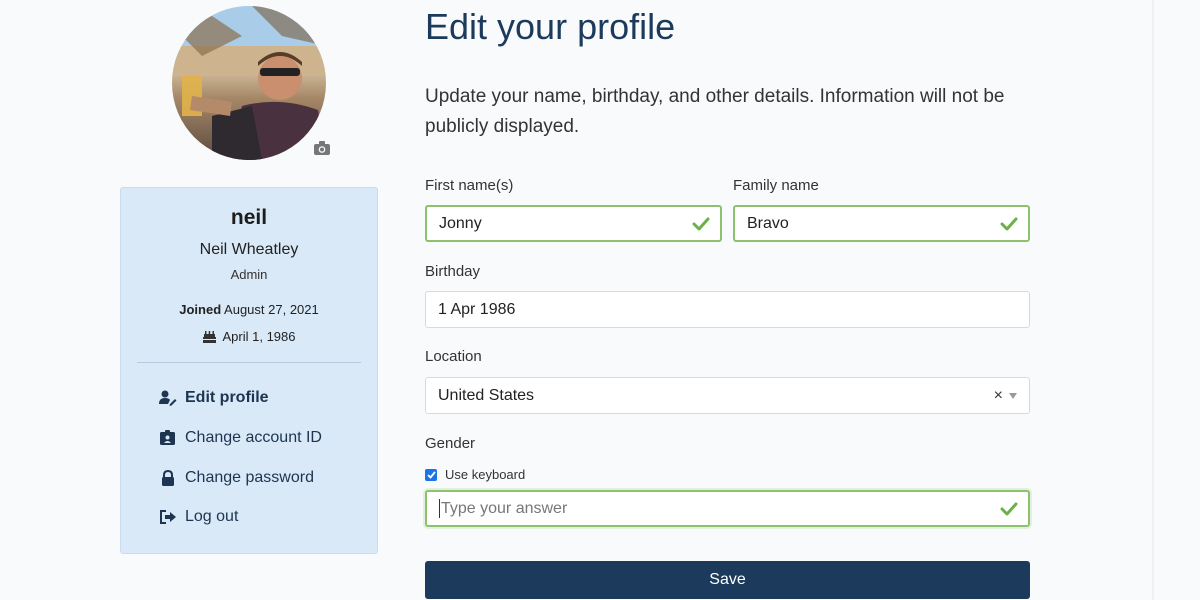 The width and height of the screenshot is (1200, 600). What do you see at coordinates (249, 249) in the screenshot?
I see `full-name: Neil Wheatley` at bounding box center [249, 249].